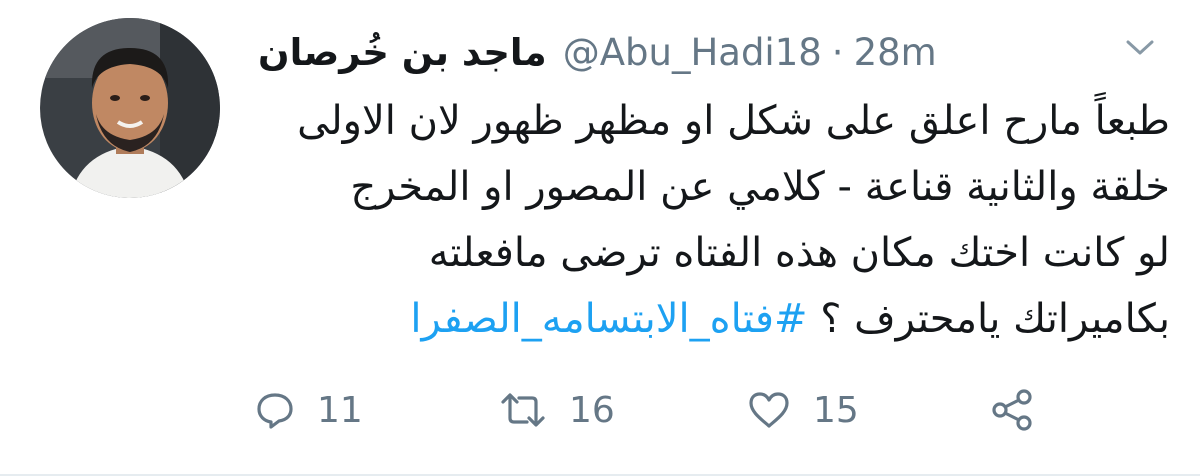 The image size is (1200, 476). I want to click on display-name: ماجد بن خُرصان, so click(402, 52).